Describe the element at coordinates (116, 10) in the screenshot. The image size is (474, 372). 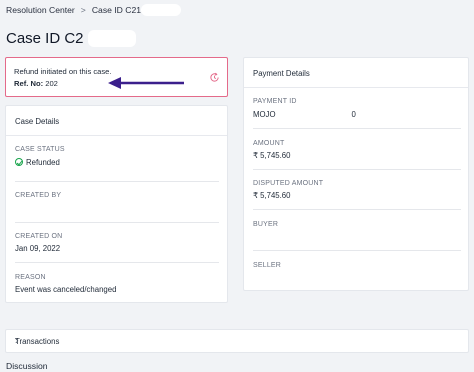
I see `breadcrumb-current: Case ID C21` at that location.